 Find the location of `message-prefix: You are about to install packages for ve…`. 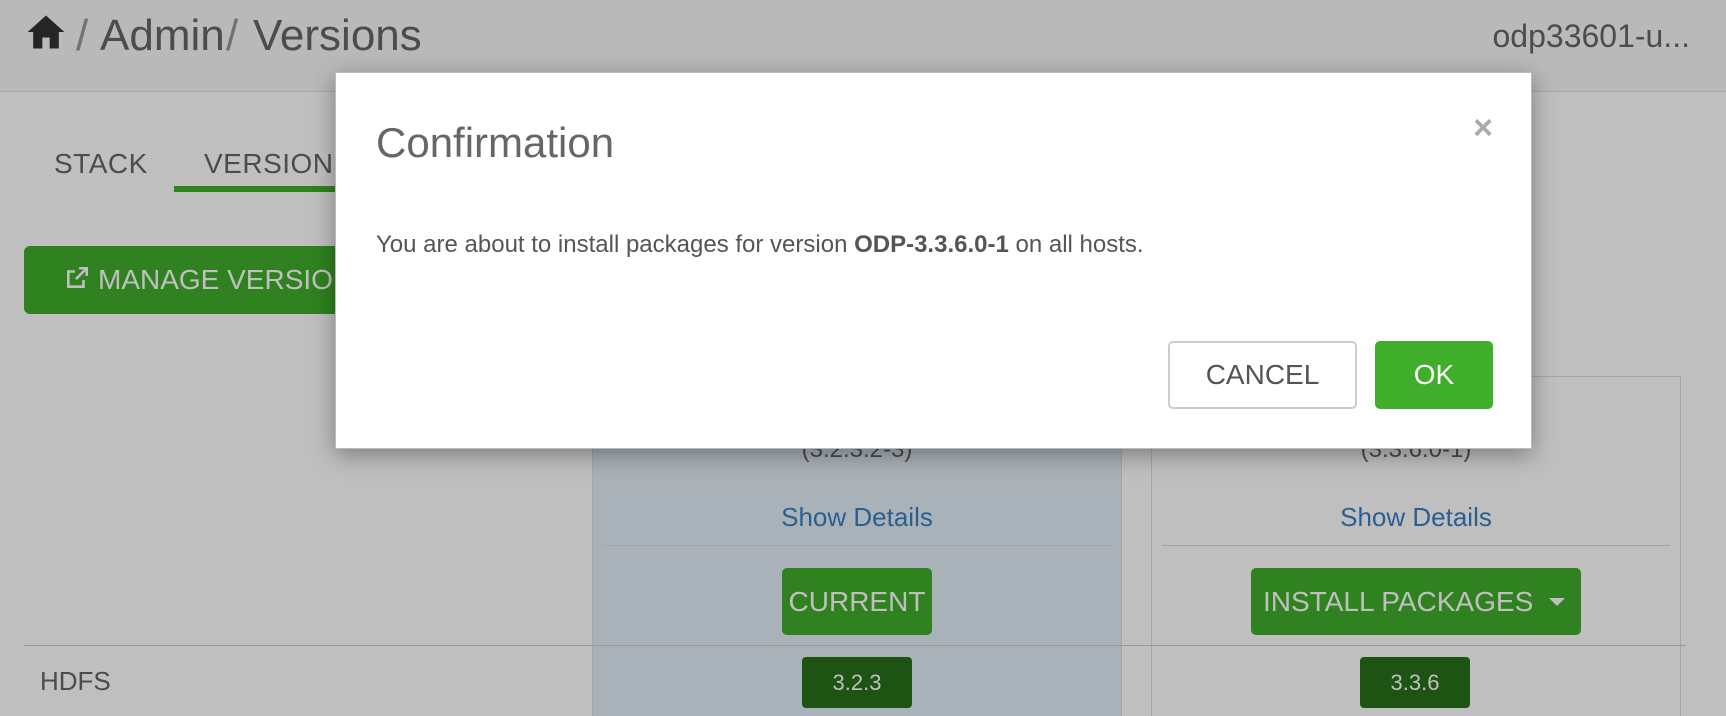

message-prefix: You are about to install packages for ve… is located at coordinates (615, 244).